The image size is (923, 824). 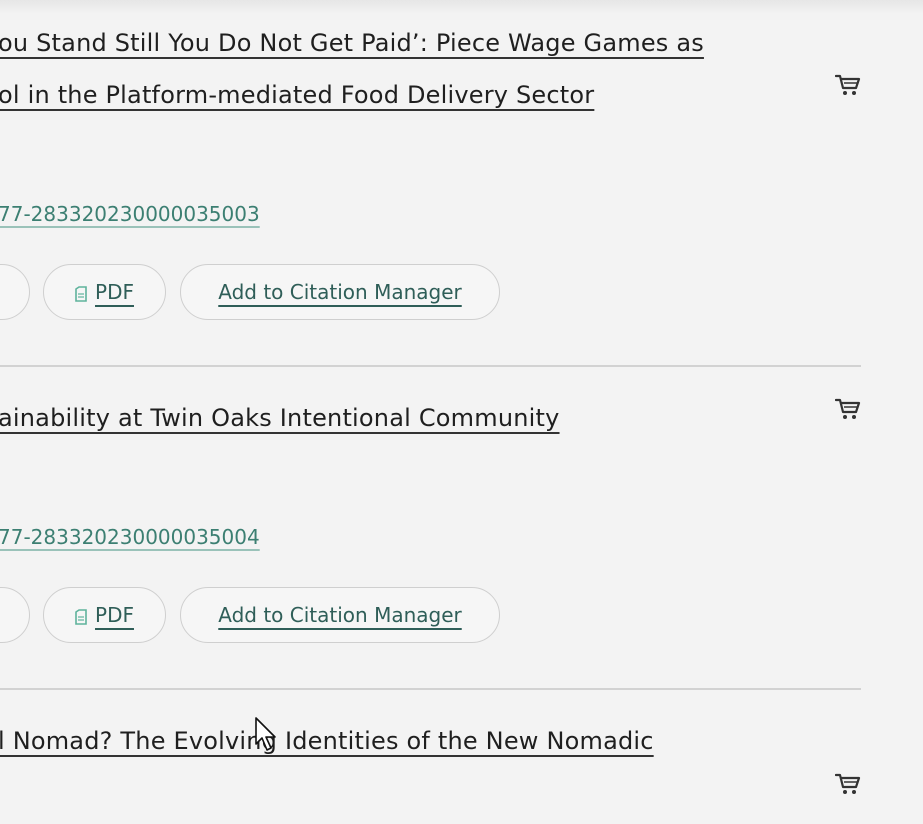 What do you see at coordinates (130, 537) in the screenshot?
I see `result-2-doi-link: 77-283320230000035004` at bounding box center [130, 537].